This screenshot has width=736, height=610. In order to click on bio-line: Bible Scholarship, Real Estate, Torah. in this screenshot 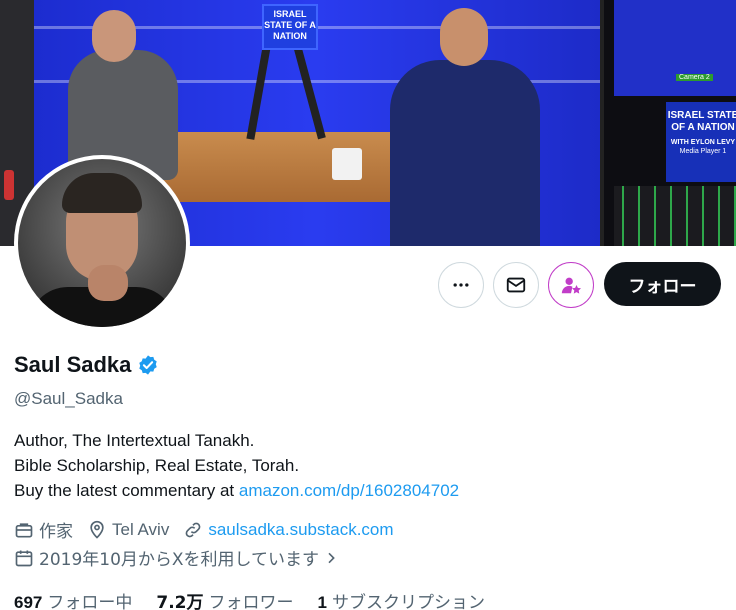, I will do `click(157, 465)`.